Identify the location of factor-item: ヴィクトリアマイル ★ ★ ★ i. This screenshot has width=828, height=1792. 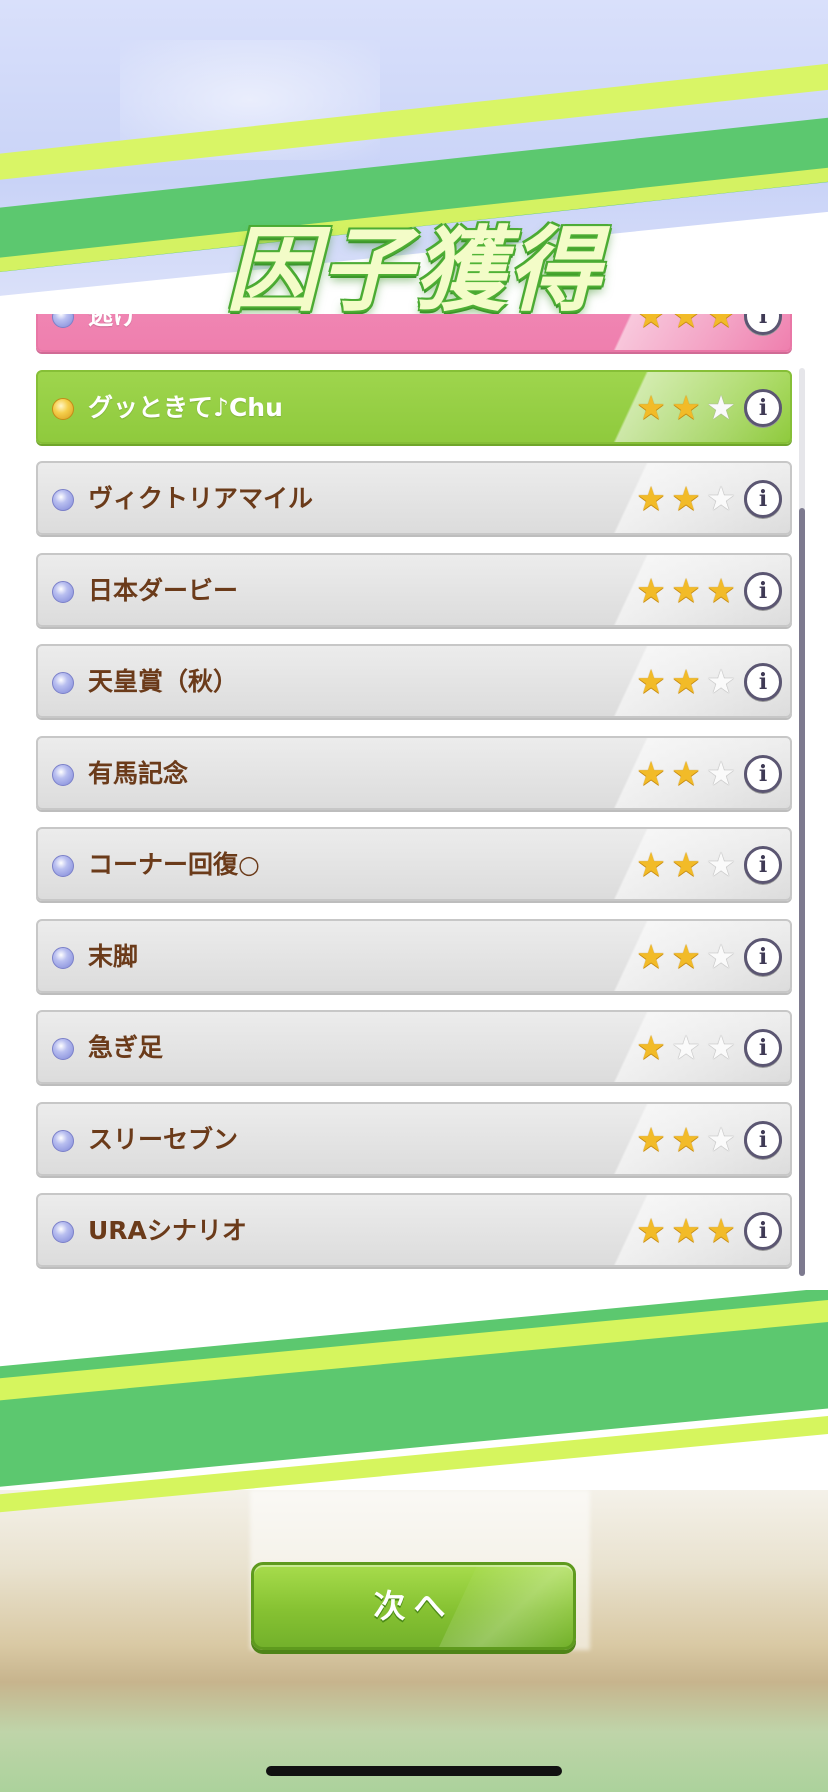
(414, 498).